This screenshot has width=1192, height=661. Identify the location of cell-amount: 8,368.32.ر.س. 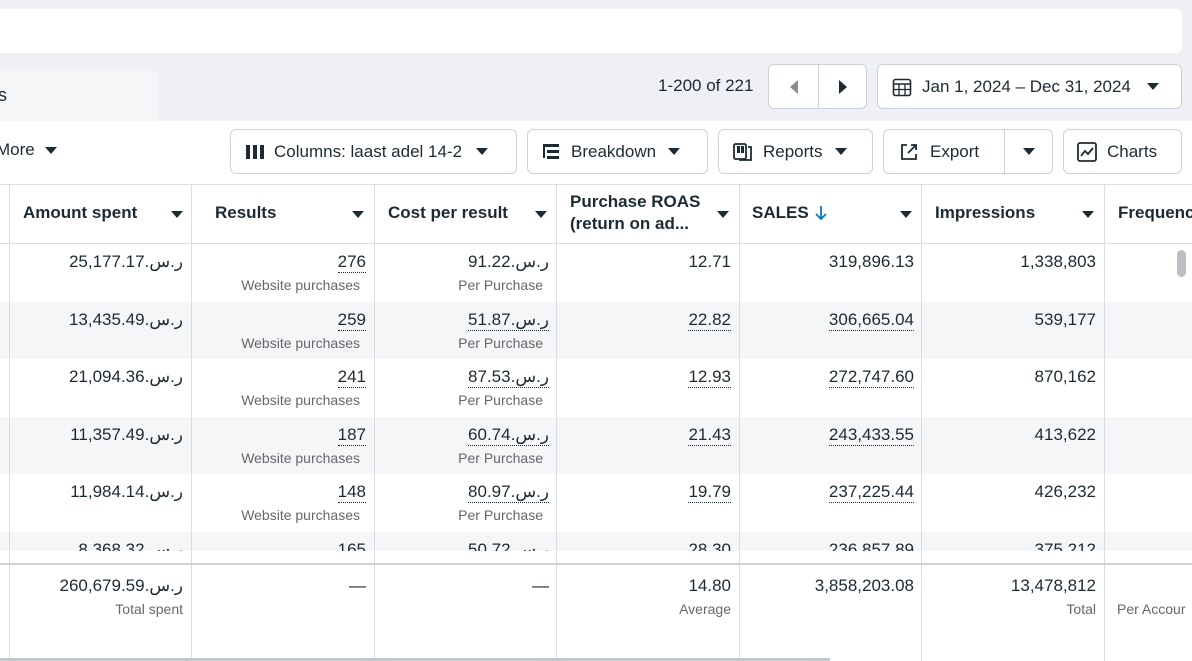
(130, 545).